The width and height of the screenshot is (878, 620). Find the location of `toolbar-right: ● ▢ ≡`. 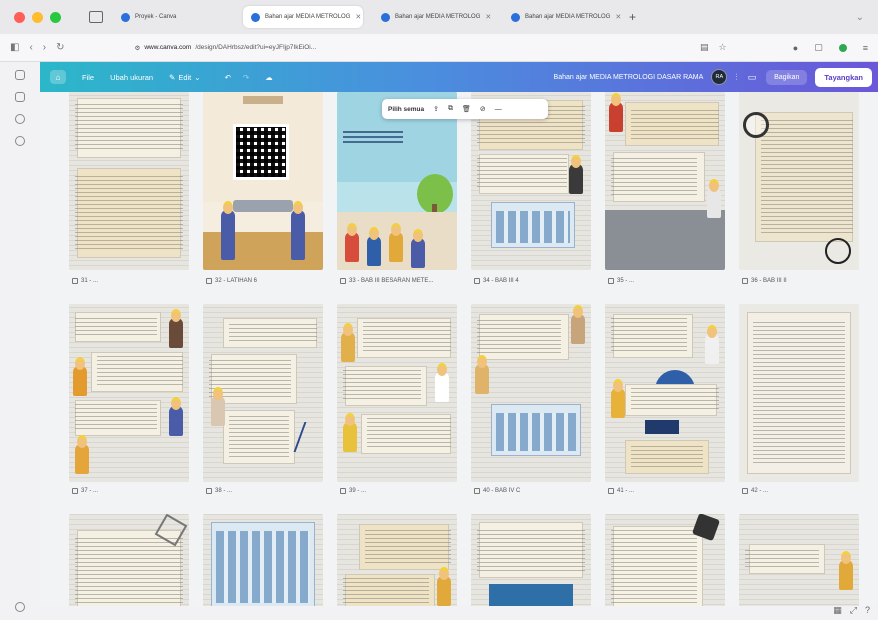

toolbar-right: ● ▢ ≡ is located at coordinates (830, 47).